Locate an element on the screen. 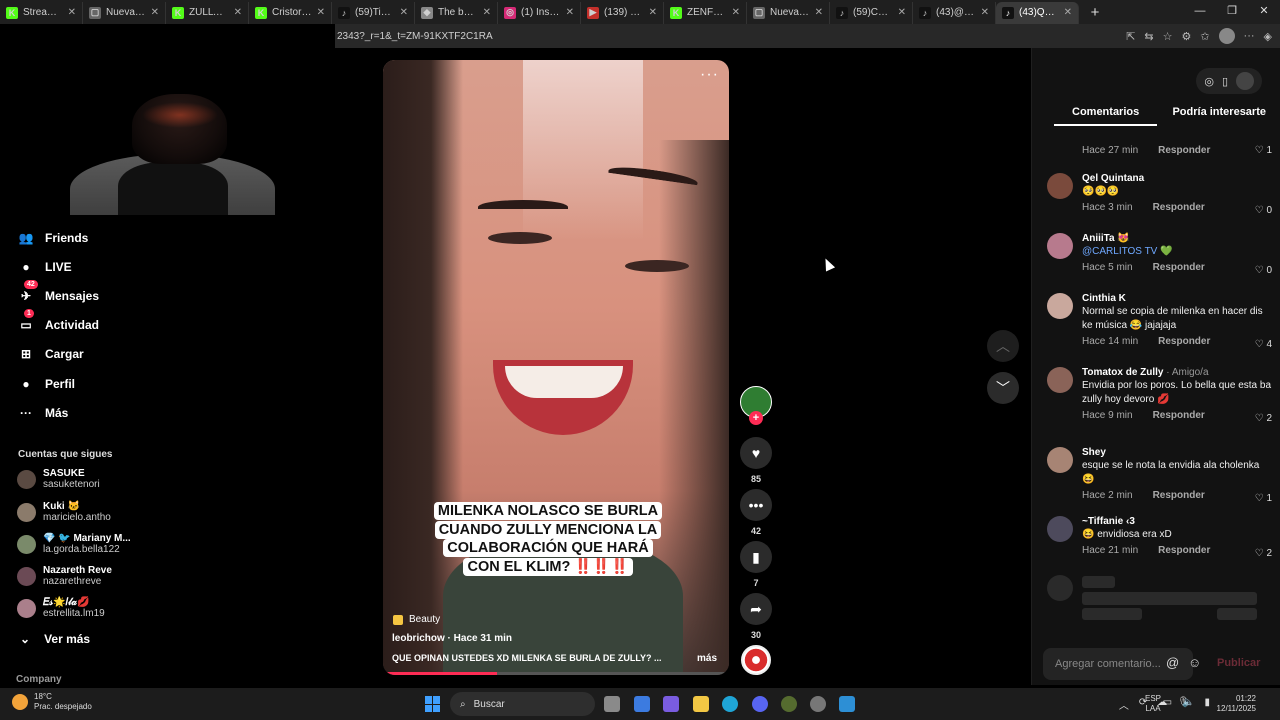  commenter-name: Qel Quintana is located at coordinates (1113, 178).